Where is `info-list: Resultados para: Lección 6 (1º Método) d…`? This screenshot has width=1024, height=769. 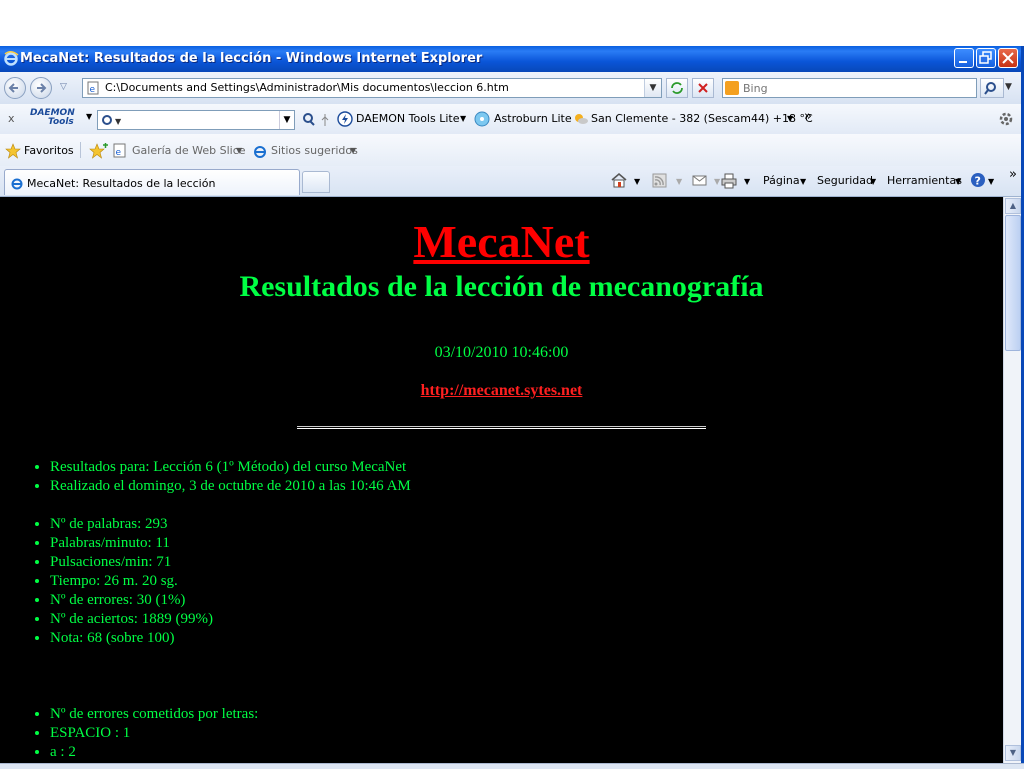 info-list: Resultados para: Lección 6 (1º Método) d… is located at coordinates (205, 477).